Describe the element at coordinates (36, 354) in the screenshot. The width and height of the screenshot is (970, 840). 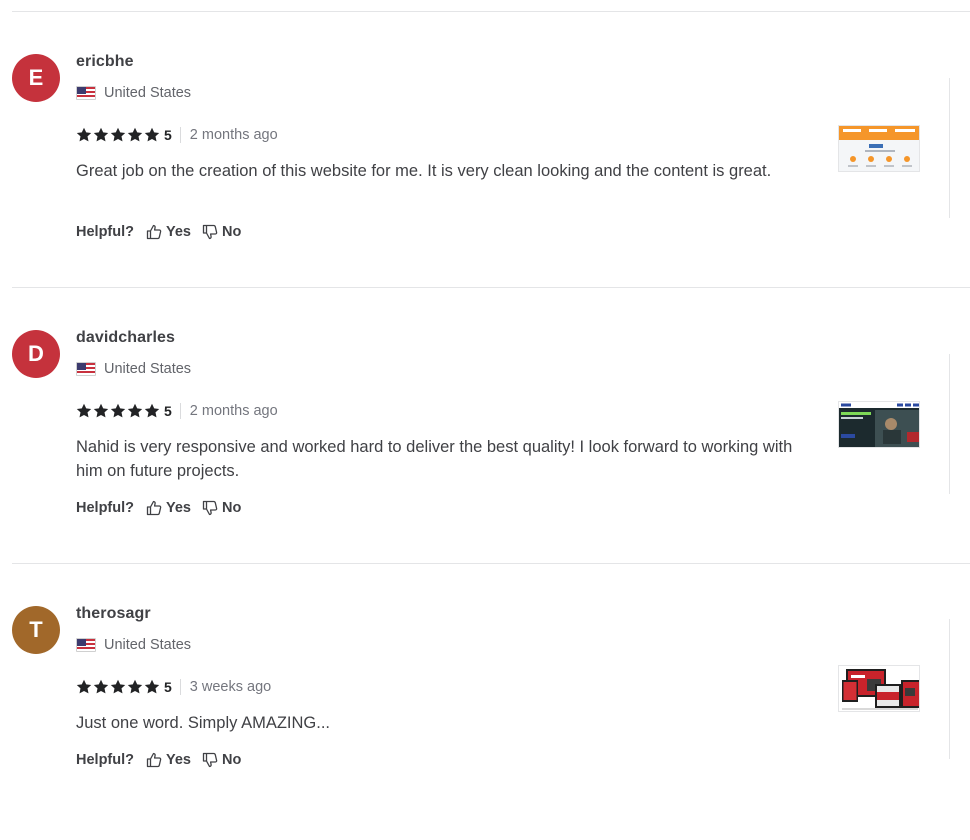
I see `avatar: D` at that location.